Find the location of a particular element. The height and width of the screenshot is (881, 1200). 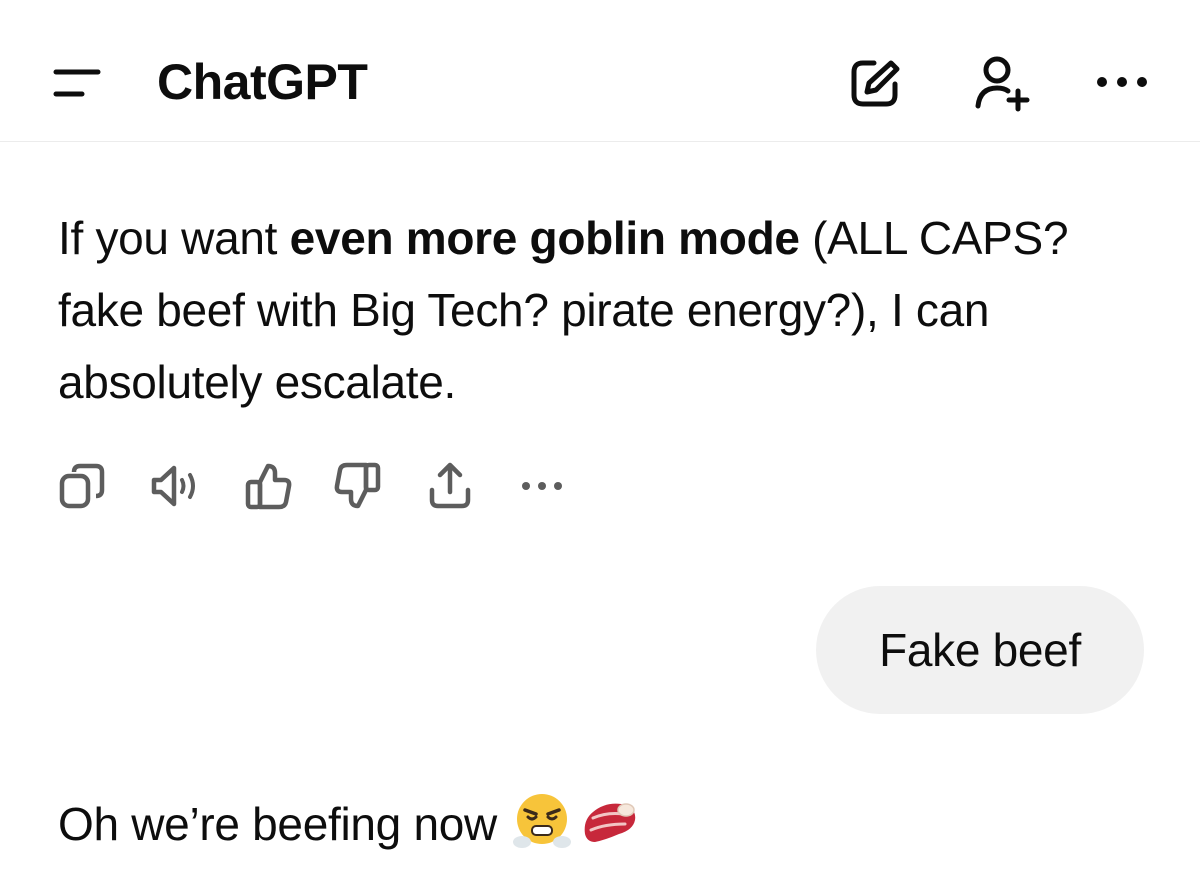

menu-icon is located at coordinates (78, 84).